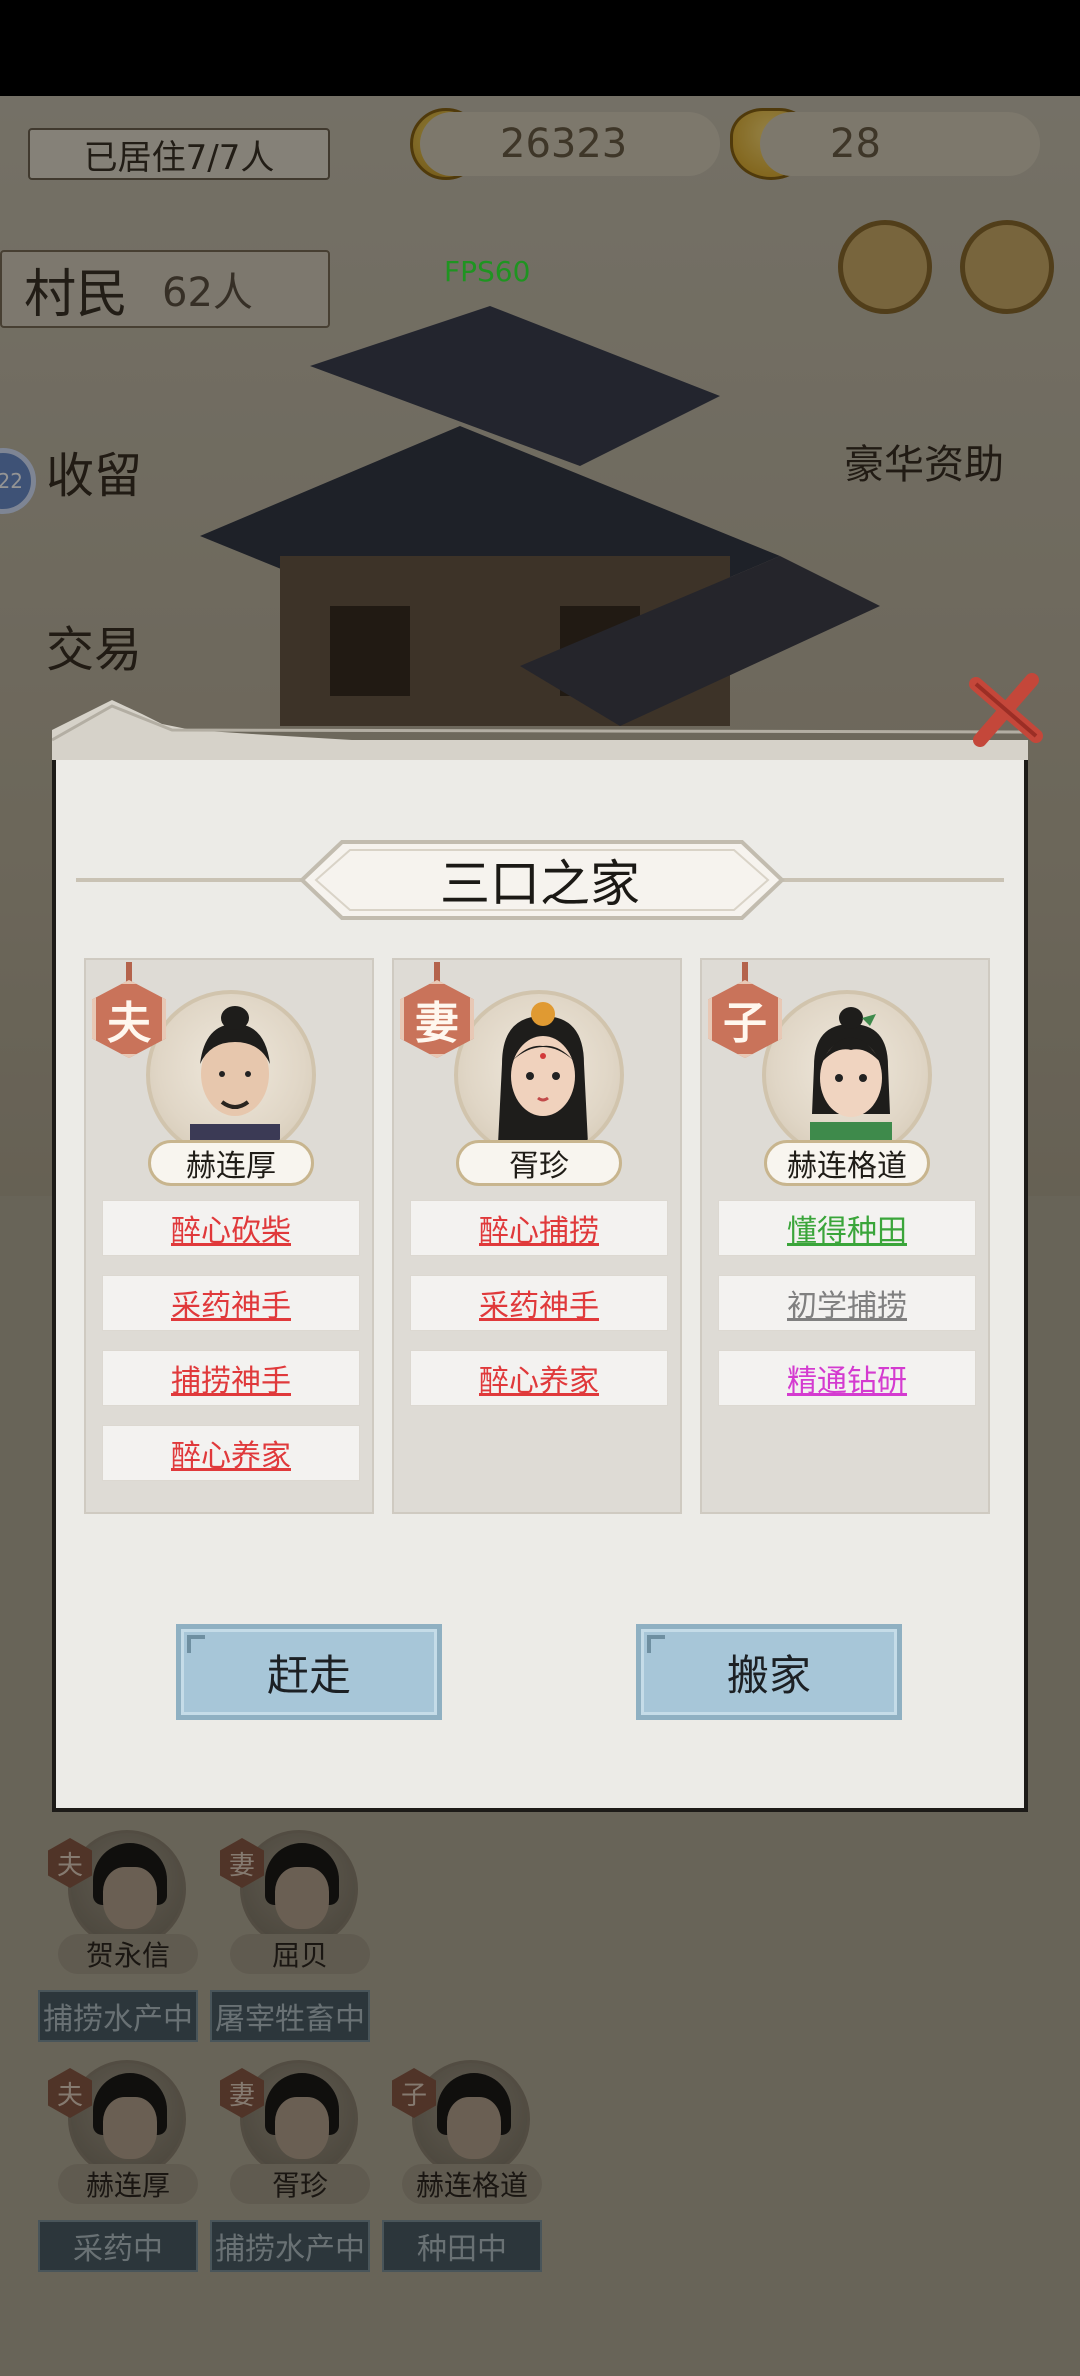  Describe the element at coordinates (231, 1163) in the screenshot. I see `member-name: 赫连厚` at that location.